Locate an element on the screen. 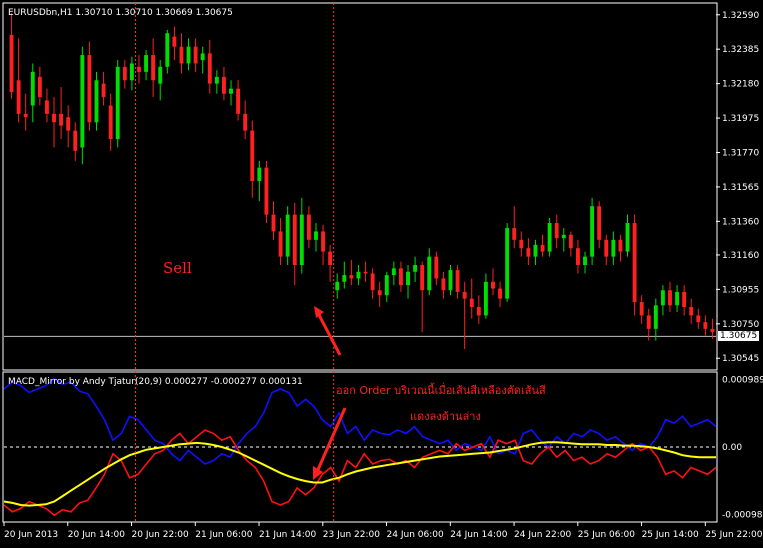 Image resolution: width=763 pixels, height=548 pixels. price-tick-label: 1.31975 is located at coordinates (740, 119).